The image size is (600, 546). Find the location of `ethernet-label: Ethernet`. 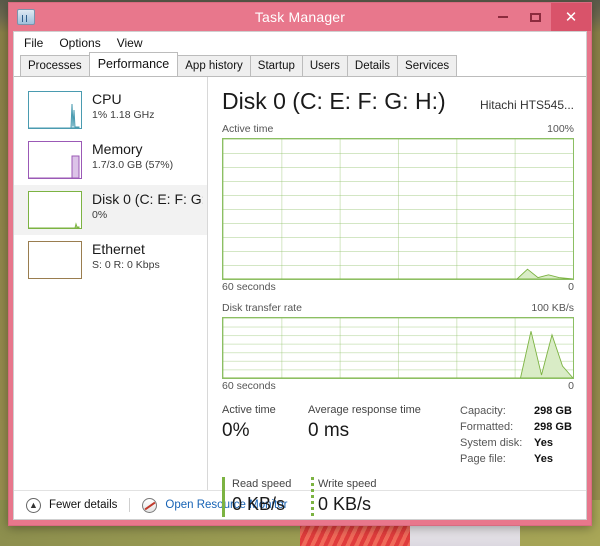

ethernet-label: Ethernet is located at coordinates (118, 249).